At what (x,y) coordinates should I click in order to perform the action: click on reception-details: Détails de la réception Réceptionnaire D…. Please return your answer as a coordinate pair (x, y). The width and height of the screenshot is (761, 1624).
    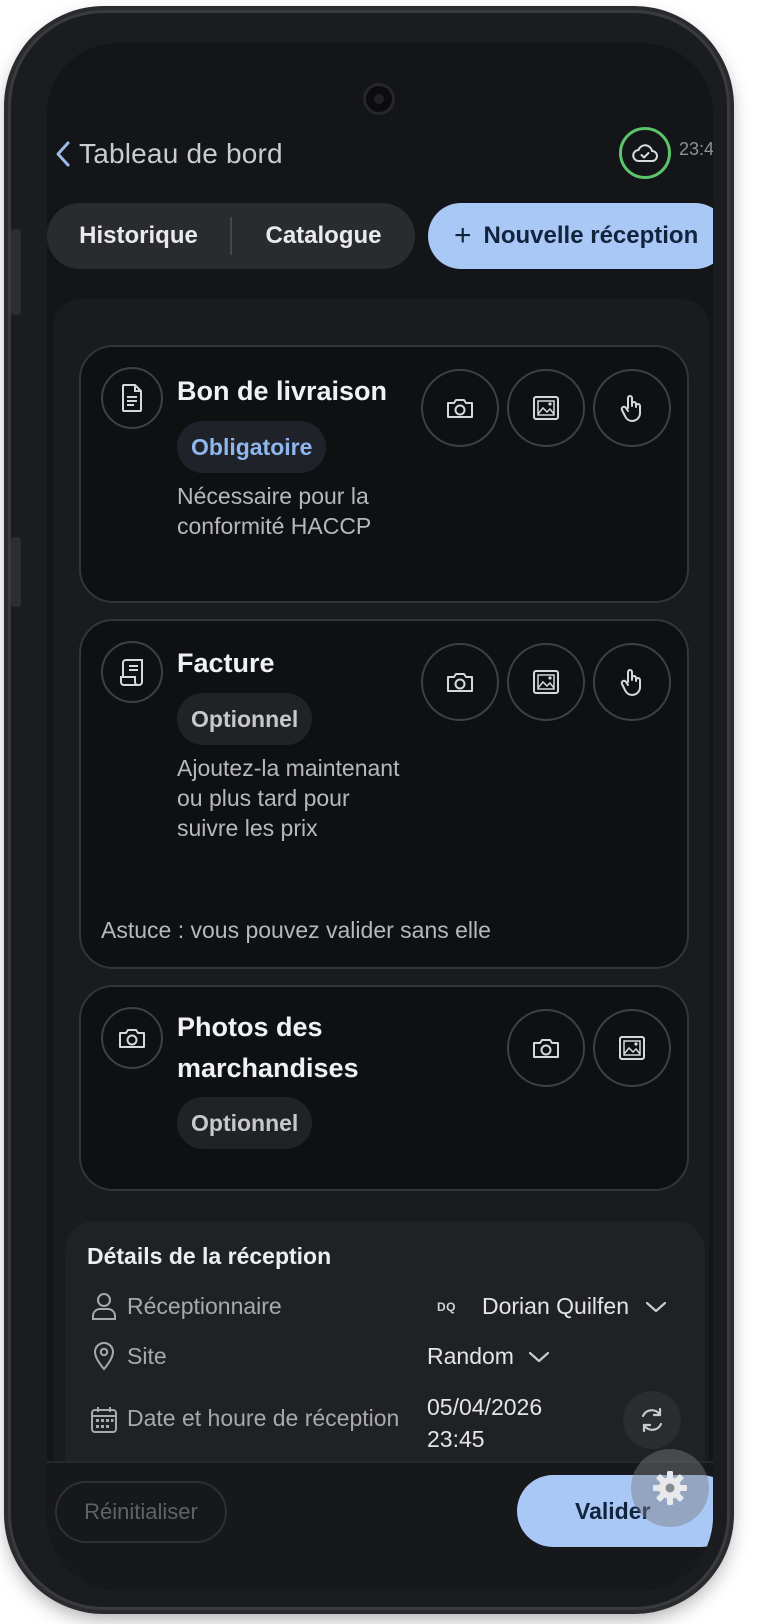
    Looking at the image, I should click on (385, 1361).